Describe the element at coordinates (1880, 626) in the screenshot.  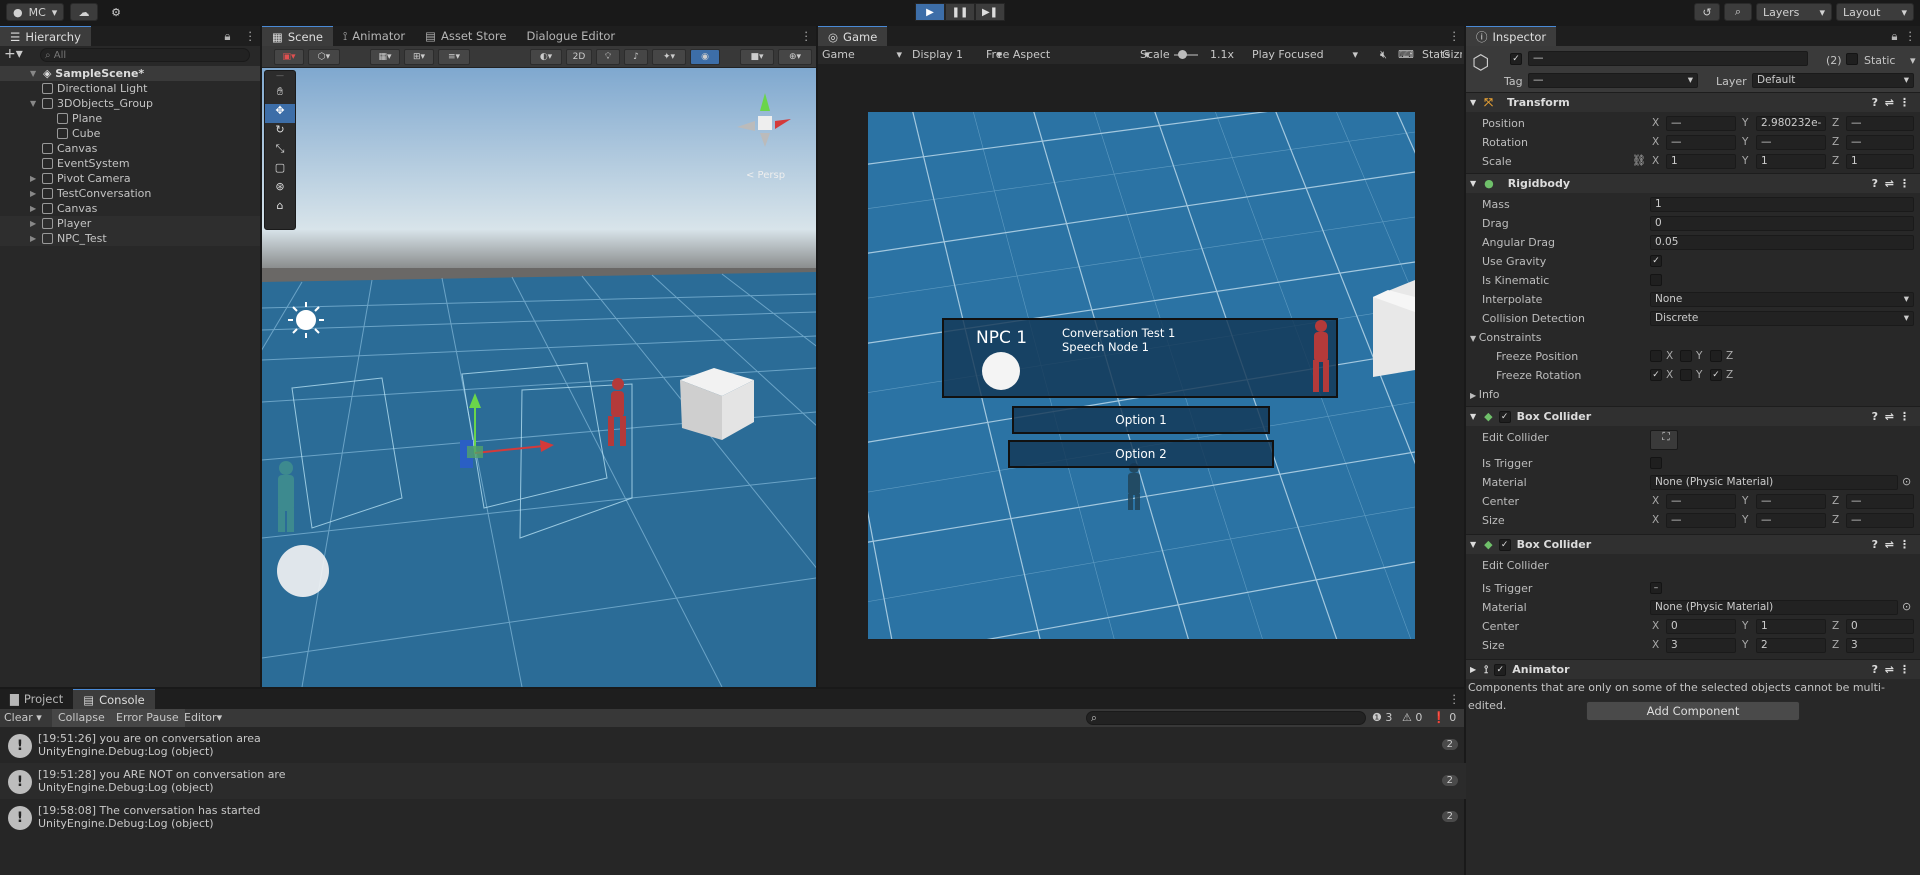
I see `center-z-field: 0` at that location.